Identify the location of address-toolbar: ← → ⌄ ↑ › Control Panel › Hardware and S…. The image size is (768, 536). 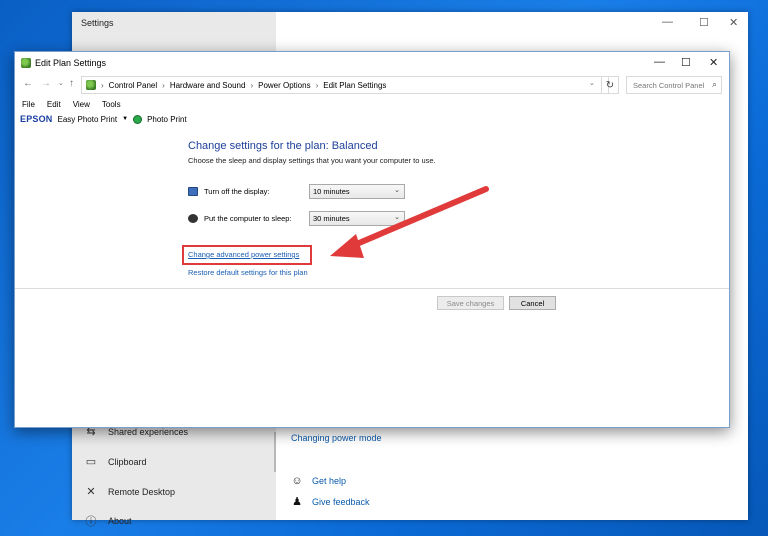
(372, 85).